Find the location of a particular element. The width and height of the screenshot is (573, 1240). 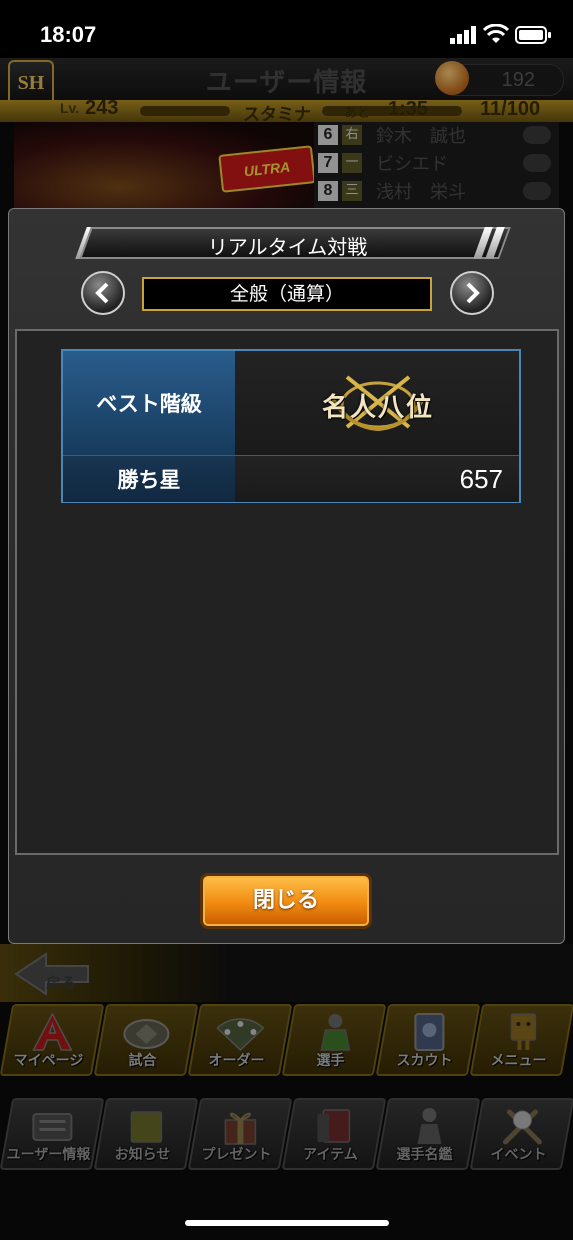

best-rank-value: 名人八位 is located at coordinates (377, 403).